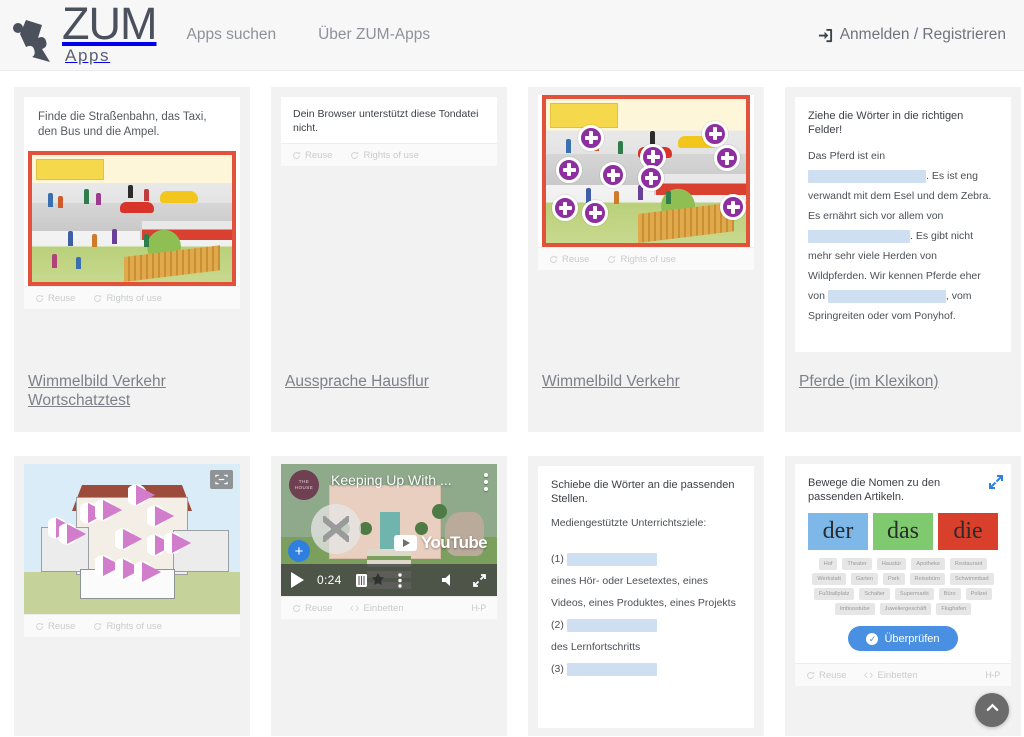  What do you see at coordinates (828, 564) in the screenshot?
I see `noun-chip: Hof` at bounding box center [828, 564].